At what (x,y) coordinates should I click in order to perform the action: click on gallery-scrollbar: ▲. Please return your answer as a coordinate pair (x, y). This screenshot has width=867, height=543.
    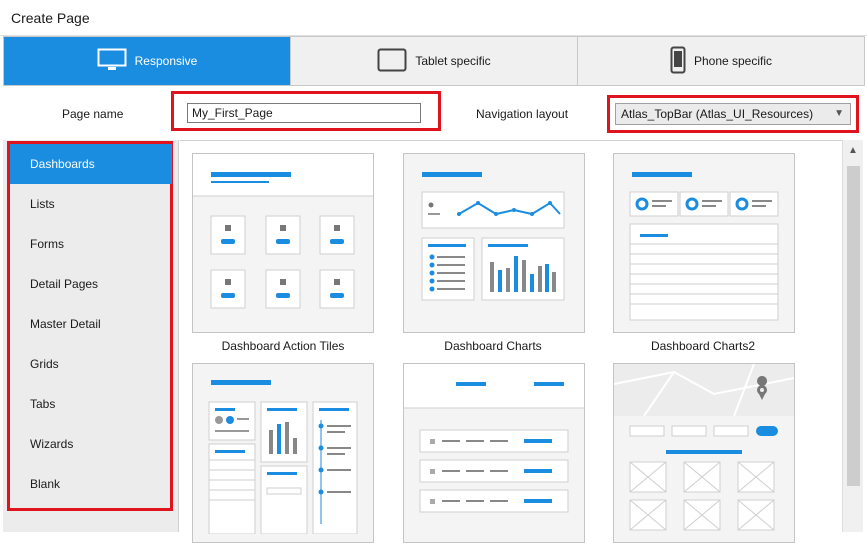
    Looking at the image, I should click on (852, 336).